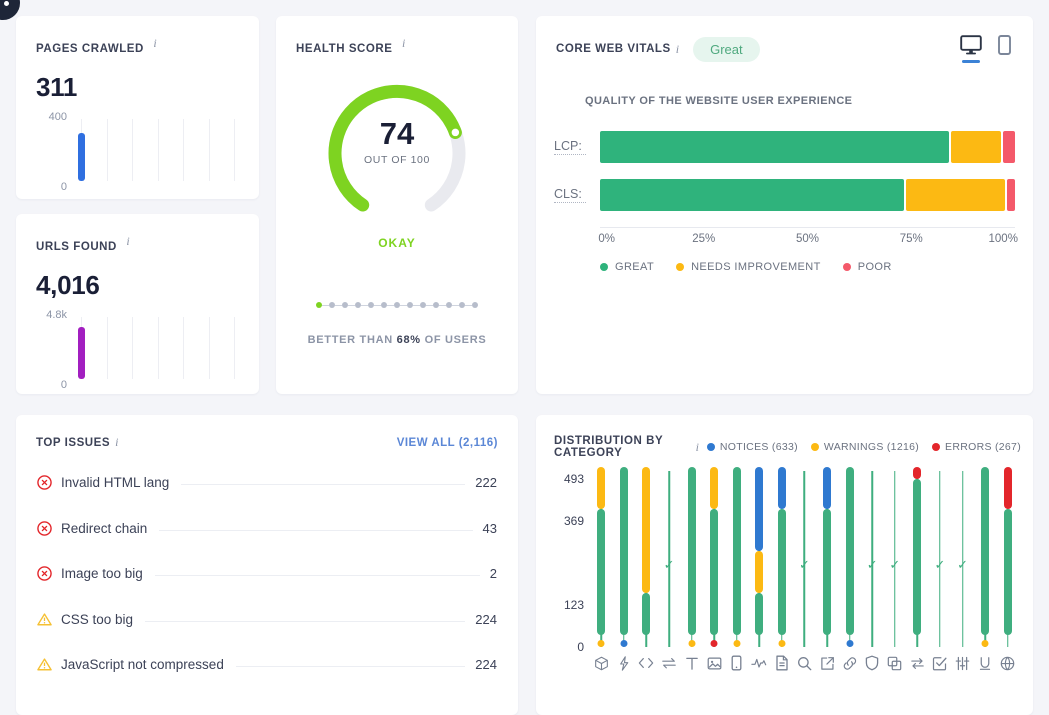 The width and height of the screenshot is (1049, 715). I want to click on legend-item: WARNINGS (1216), so click(864, 447).